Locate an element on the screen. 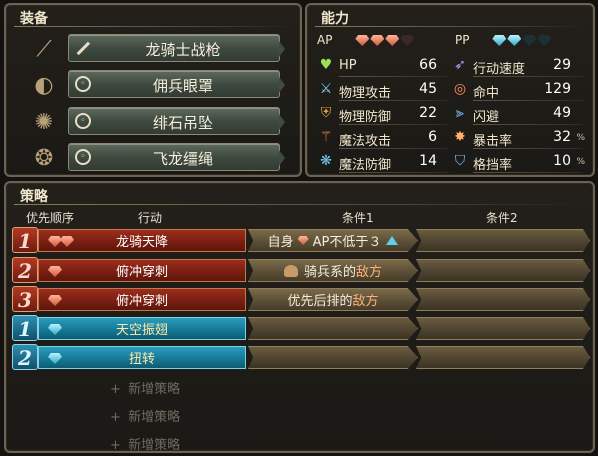 Image resolution: width=598 pixels, height=456 pixels. strategy-row: 1 龙骑天降 自身 AP不低于３ is located at coordinates (301, 240).